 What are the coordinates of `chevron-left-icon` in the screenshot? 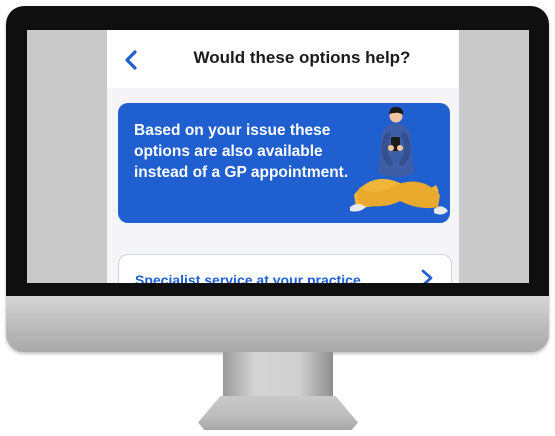 It's located at (131, 60).